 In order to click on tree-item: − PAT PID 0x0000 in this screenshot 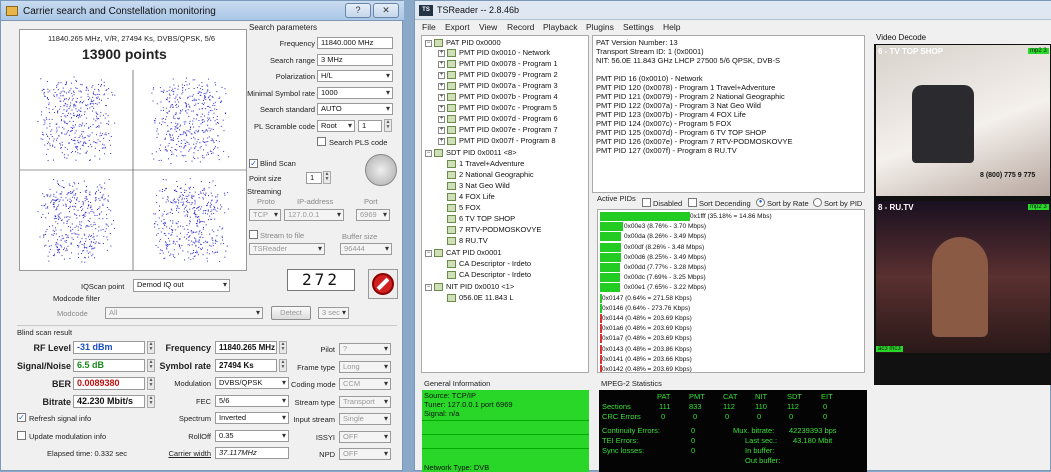, I will do `click(463, 43)`.